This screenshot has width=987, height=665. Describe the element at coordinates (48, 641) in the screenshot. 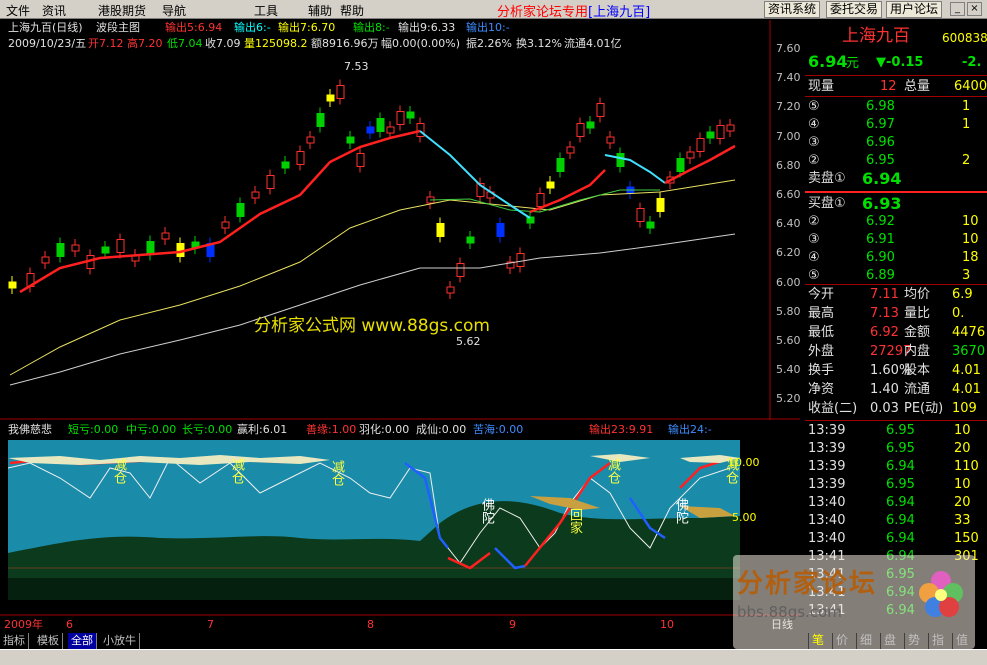

I see `tab-template: 模板` at that location.